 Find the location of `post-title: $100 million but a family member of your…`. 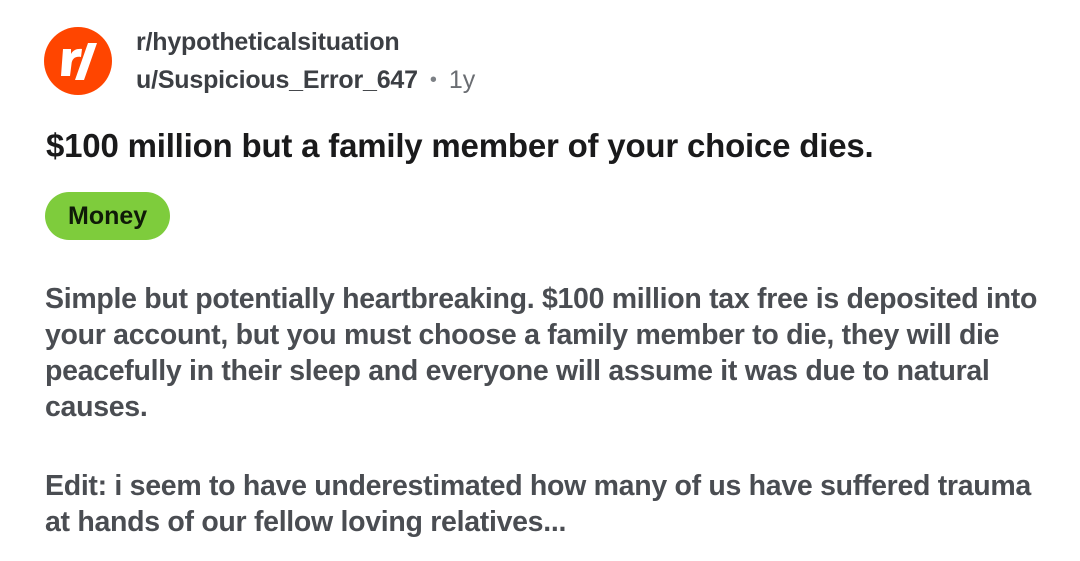

post-title: $100 million but a family member of your… is located at coordinates (460, 146).